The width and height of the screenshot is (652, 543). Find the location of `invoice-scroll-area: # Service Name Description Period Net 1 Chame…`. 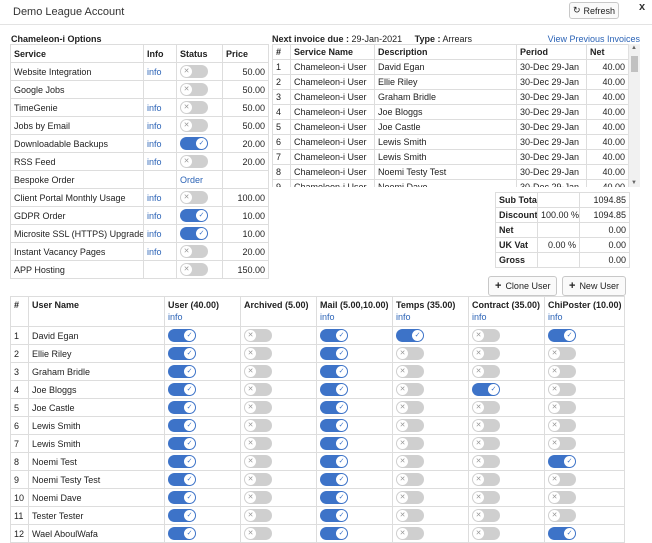

invoice-scroll-area: # Service Name Description Period Net 1 Chame… is located at coordinates (455, 115).